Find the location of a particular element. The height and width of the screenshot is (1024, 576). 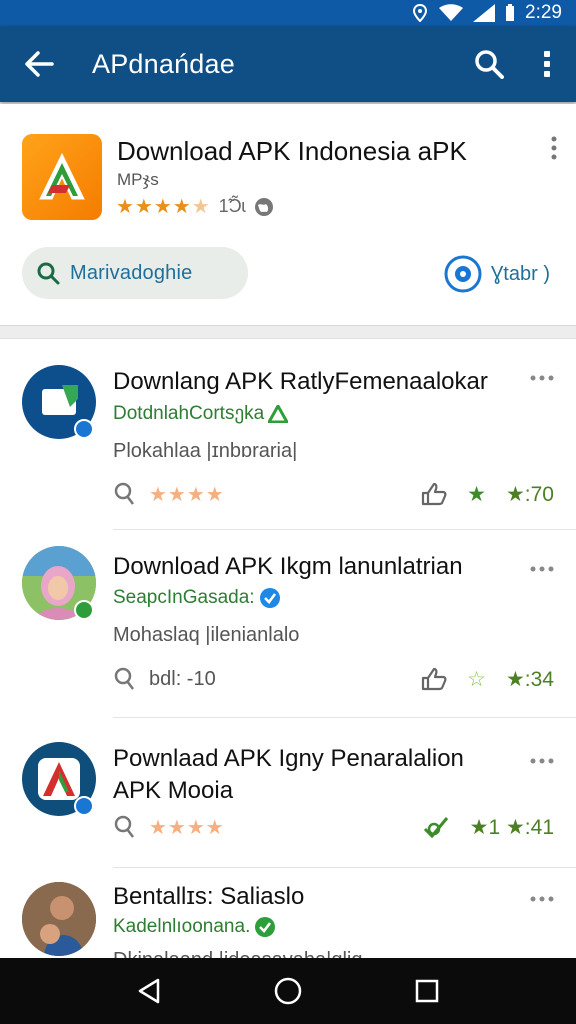

item-title: Downlang APK RatlyFemenaalokar is located at coordinates (300, 381).